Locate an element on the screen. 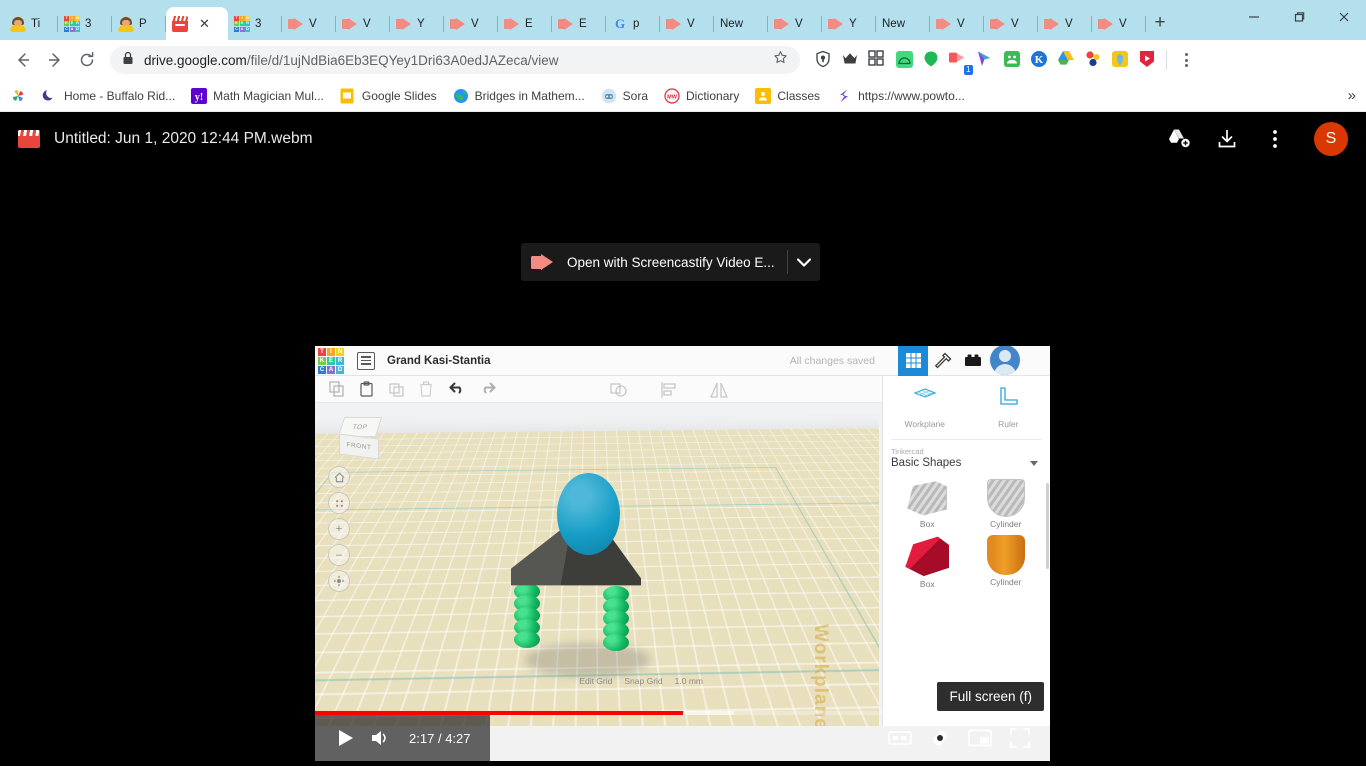 This screenshot has width=1366, height=768. green-arch-icon is located at coordinates (905, 60).